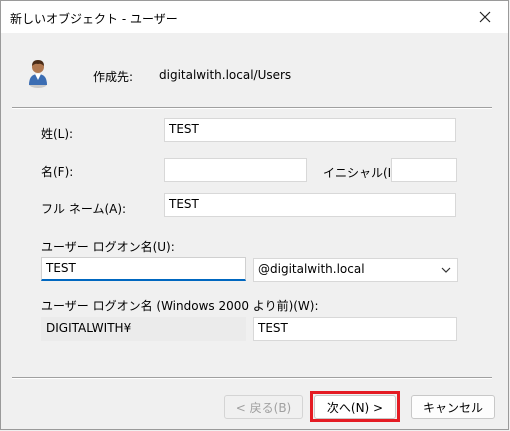  What do you see at coordinates (310, 130) in the screenshot?
I see `last-name-field: TEST` at bounding box center [310, 130].